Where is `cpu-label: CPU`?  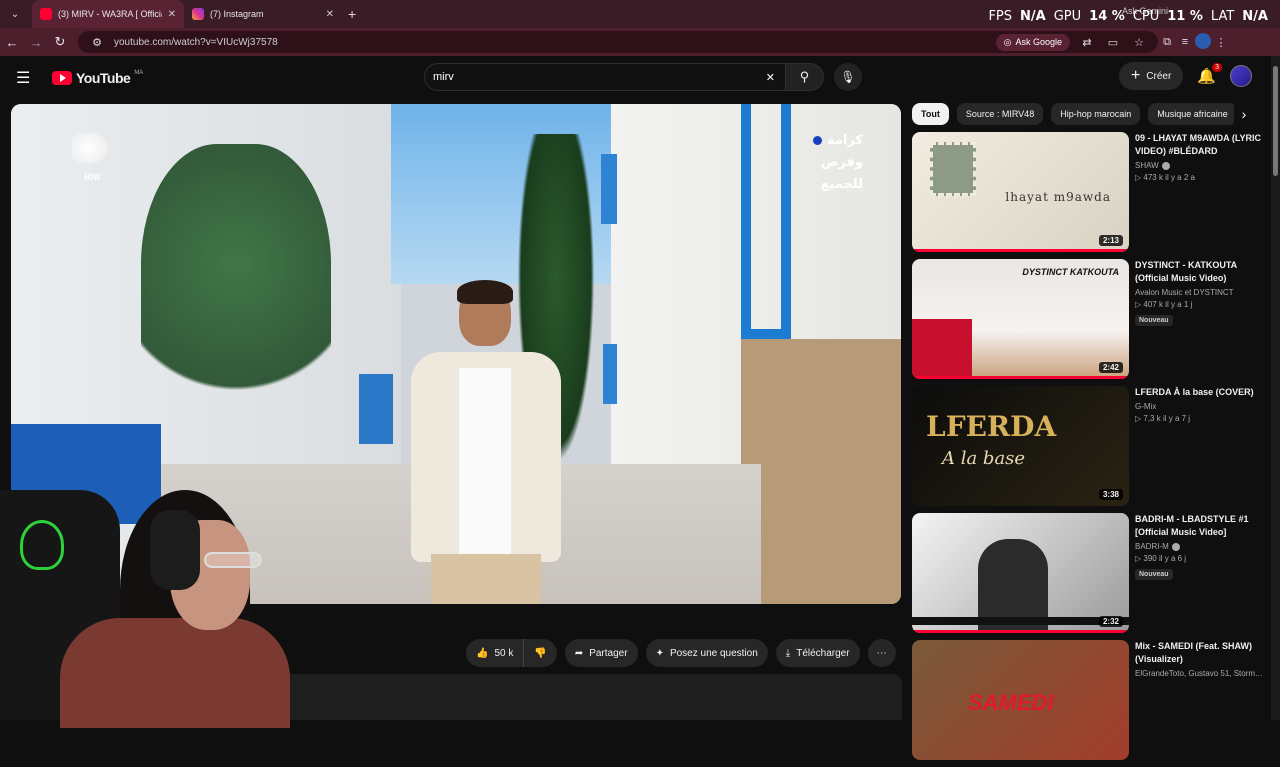
cpu-label: CPU is located at coordinates (1146, 16).